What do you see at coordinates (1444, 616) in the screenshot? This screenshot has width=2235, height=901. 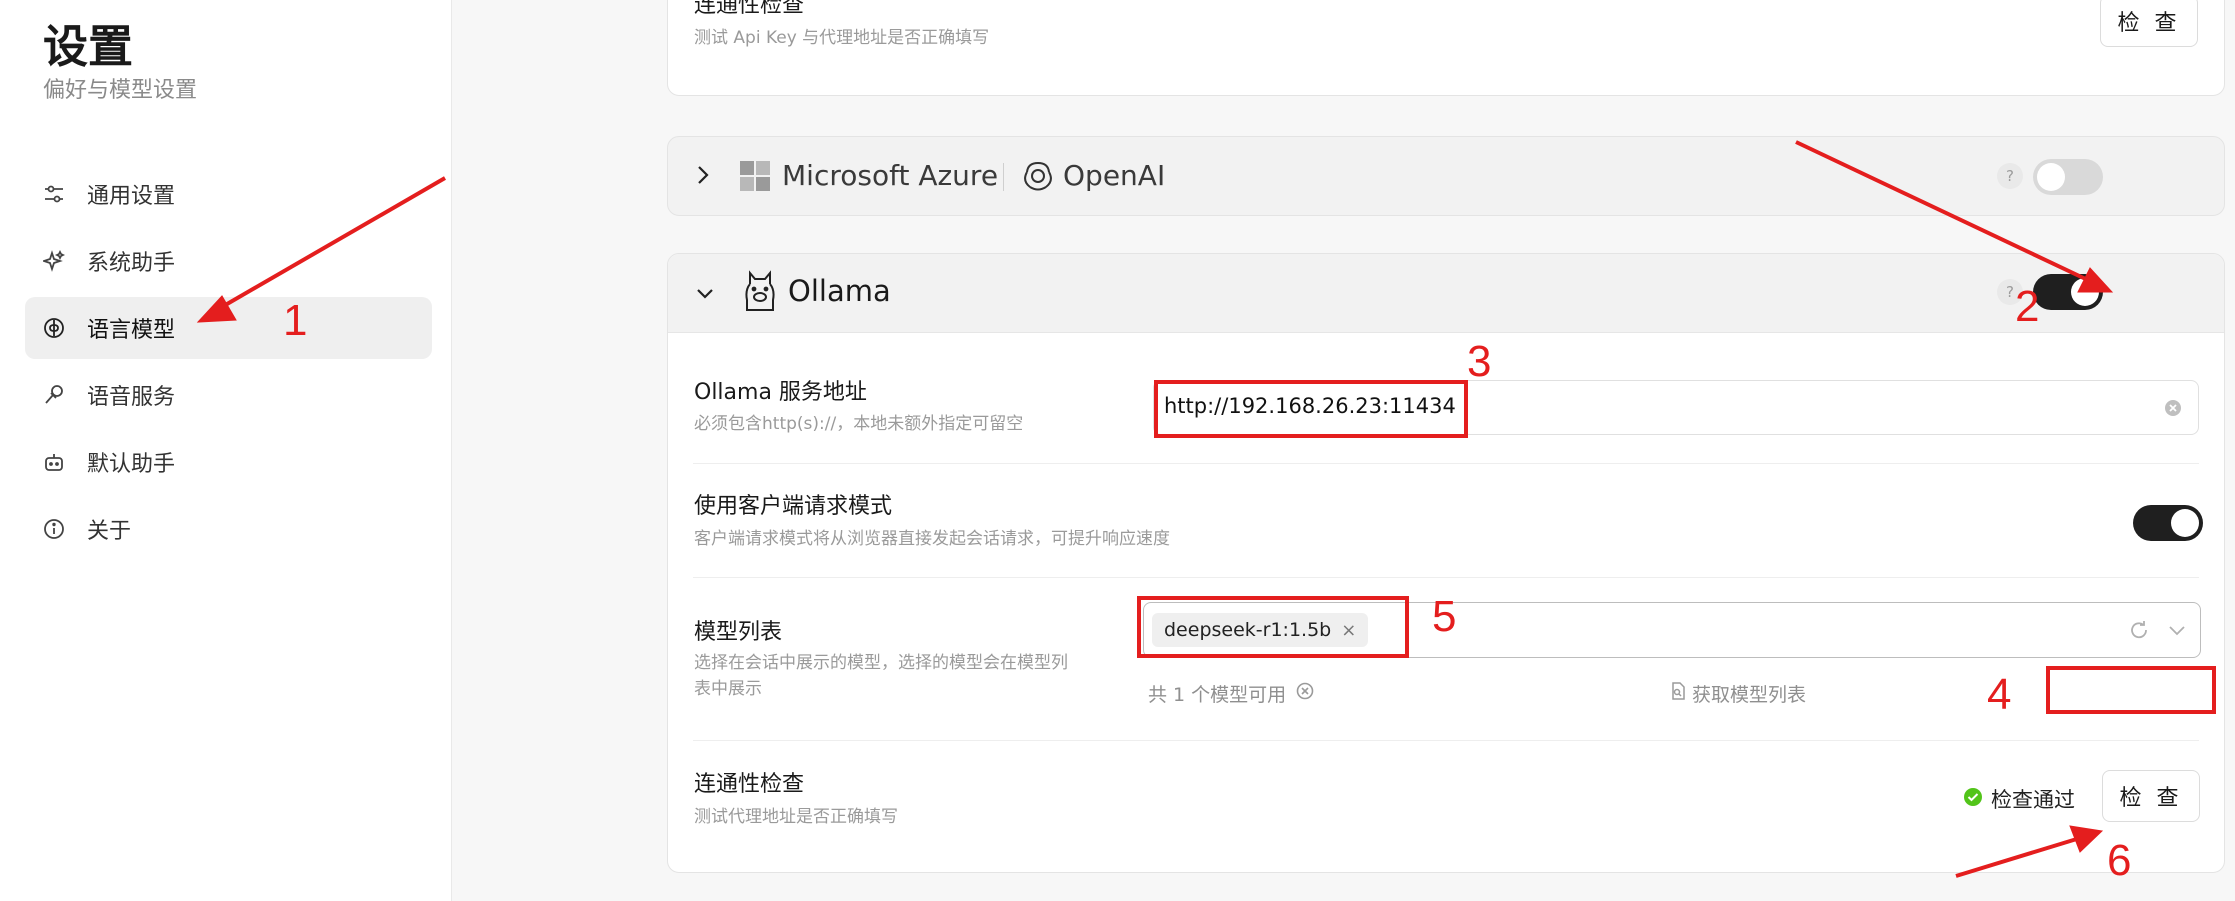 I see `annotation-number-5: 5` at bounding box center [1444, 616].